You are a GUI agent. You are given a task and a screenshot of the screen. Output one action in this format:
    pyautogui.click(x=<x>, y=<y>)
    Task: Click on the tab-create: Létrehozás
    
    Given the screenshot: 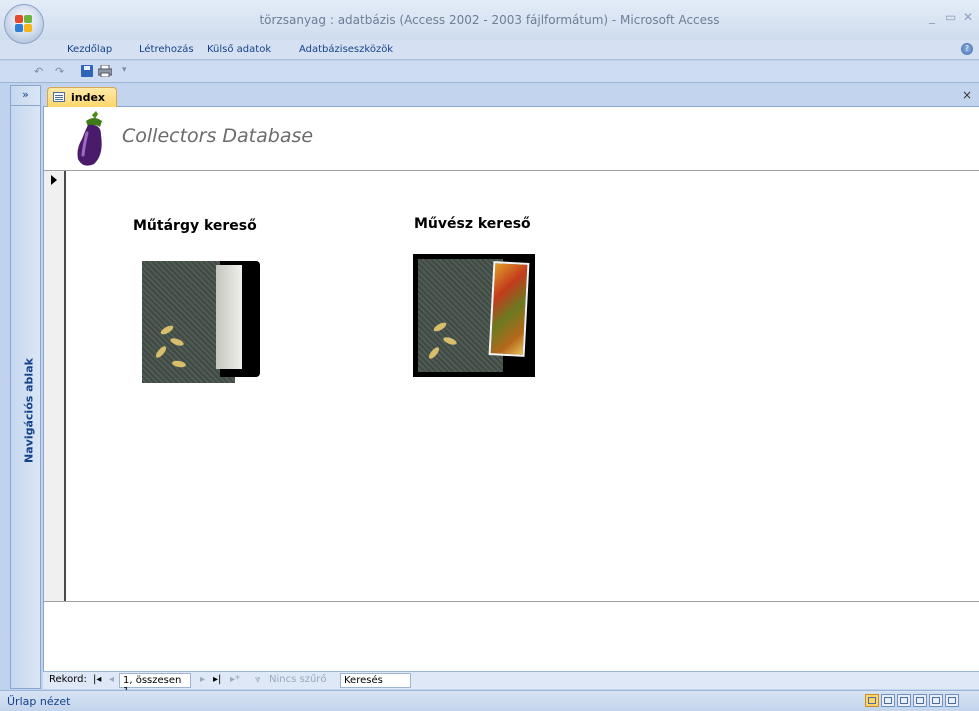 What is the action you would take?
    pyautogui.click(x=166, y=49)
    